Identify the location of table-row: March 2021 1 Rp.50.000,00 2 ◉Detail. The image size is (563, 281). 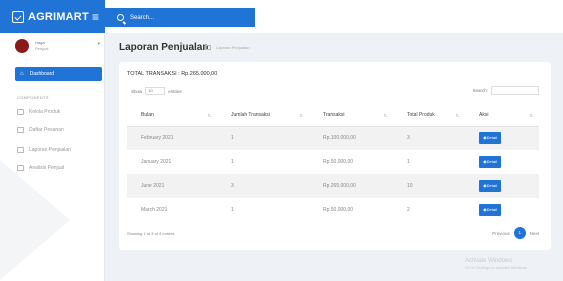
(333, 210).